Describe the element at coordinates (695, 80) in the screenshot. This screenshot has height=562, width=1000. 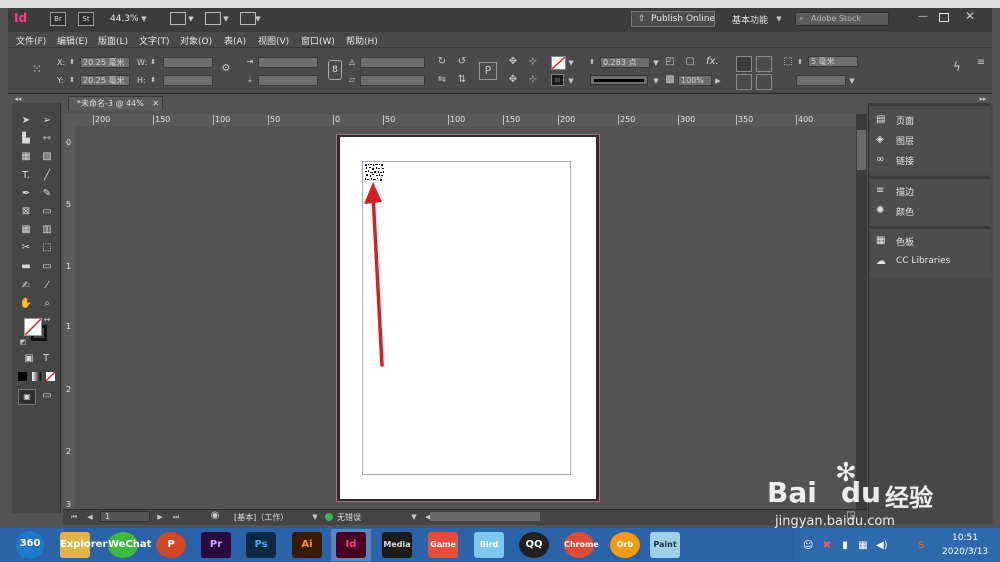
I see `opacity-field: 100%` at that location.